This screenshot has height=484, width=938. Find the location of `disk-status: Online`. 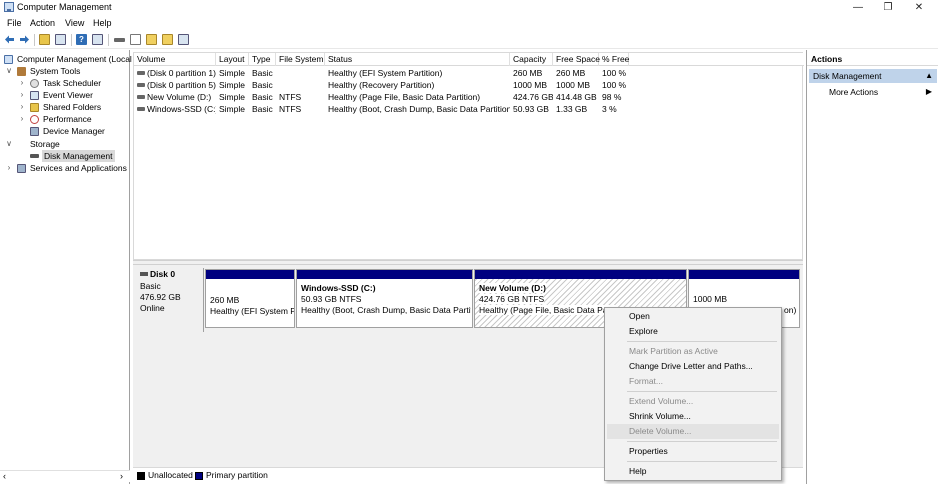

disk-status: Online is located at coordinates (152, 308).